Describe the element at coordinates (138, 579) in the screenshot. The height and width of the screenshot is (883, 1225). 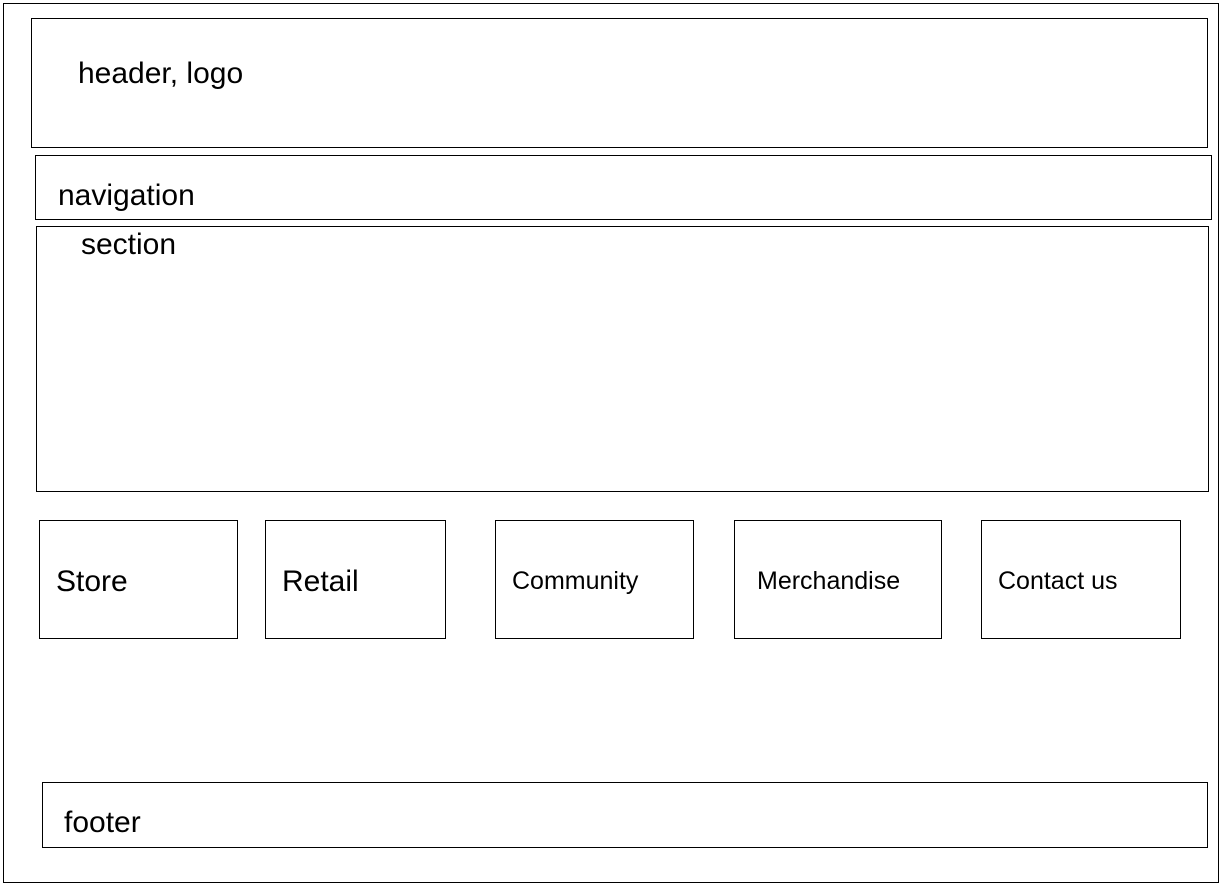
I see `tile-store: Store` at that location.